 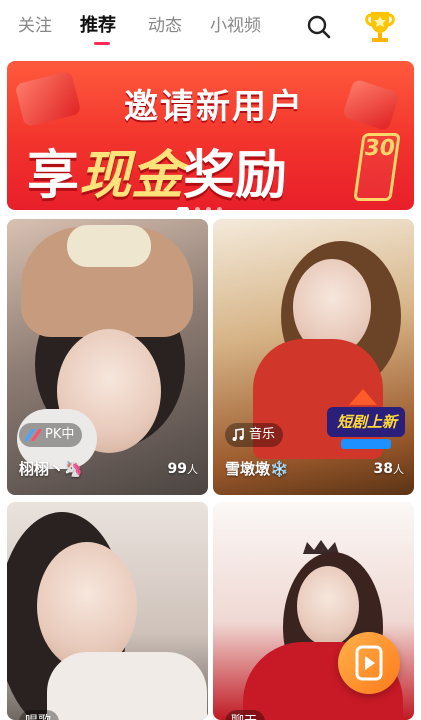 I want to click on live-tag: PK中, so click(x=51, y=435).